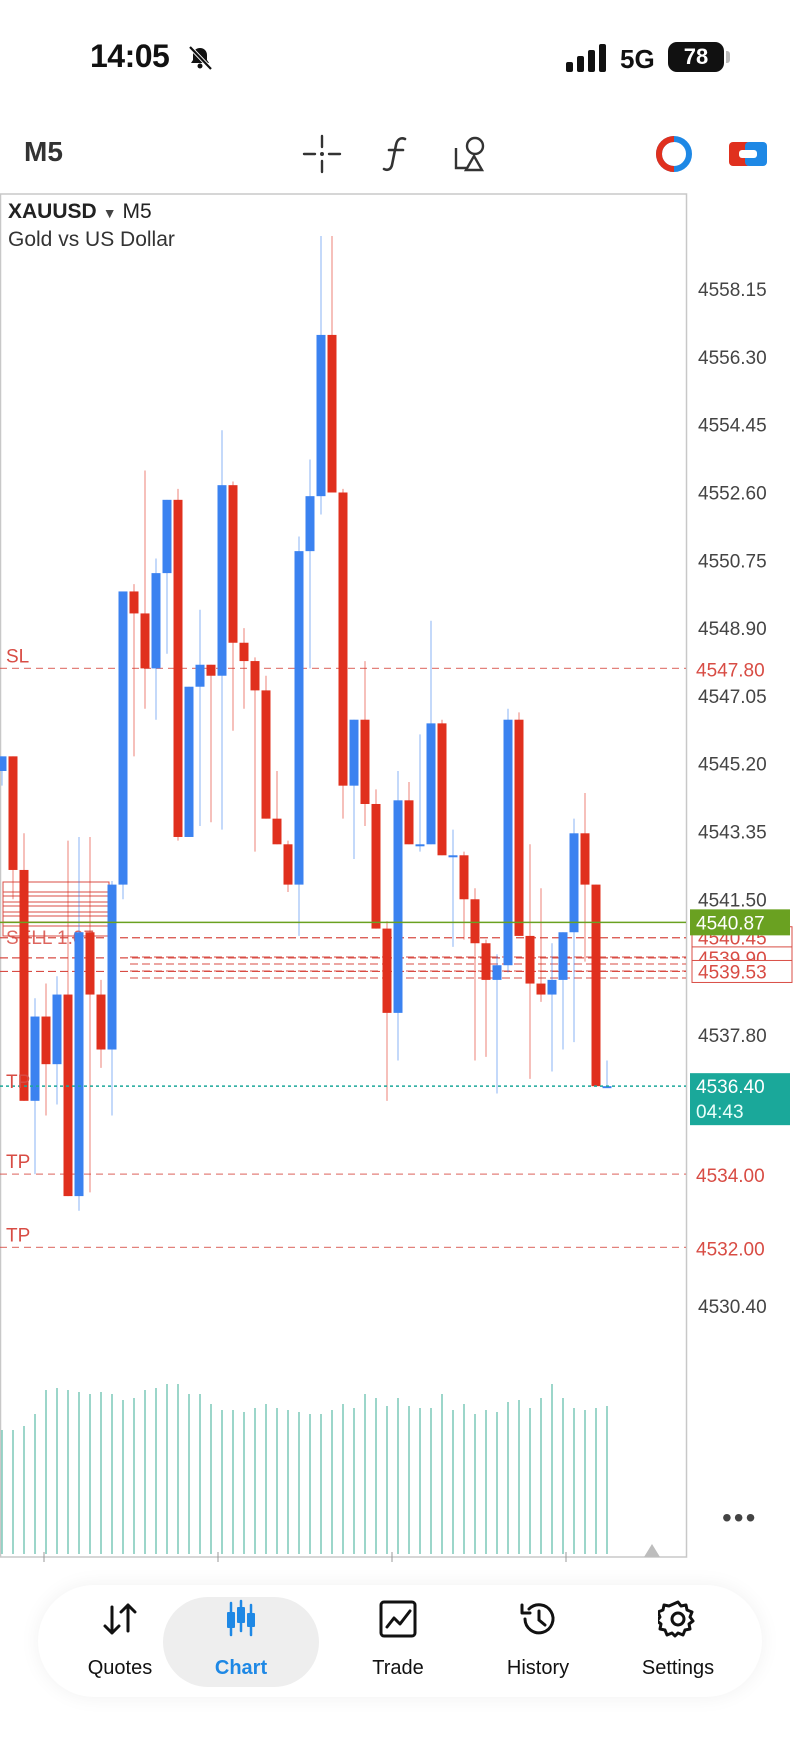 This screenshot has width=800, height=1739. Describe the element at coordinates (17, 656) in the screenshot. I see `order-level-label: SL` at that location.